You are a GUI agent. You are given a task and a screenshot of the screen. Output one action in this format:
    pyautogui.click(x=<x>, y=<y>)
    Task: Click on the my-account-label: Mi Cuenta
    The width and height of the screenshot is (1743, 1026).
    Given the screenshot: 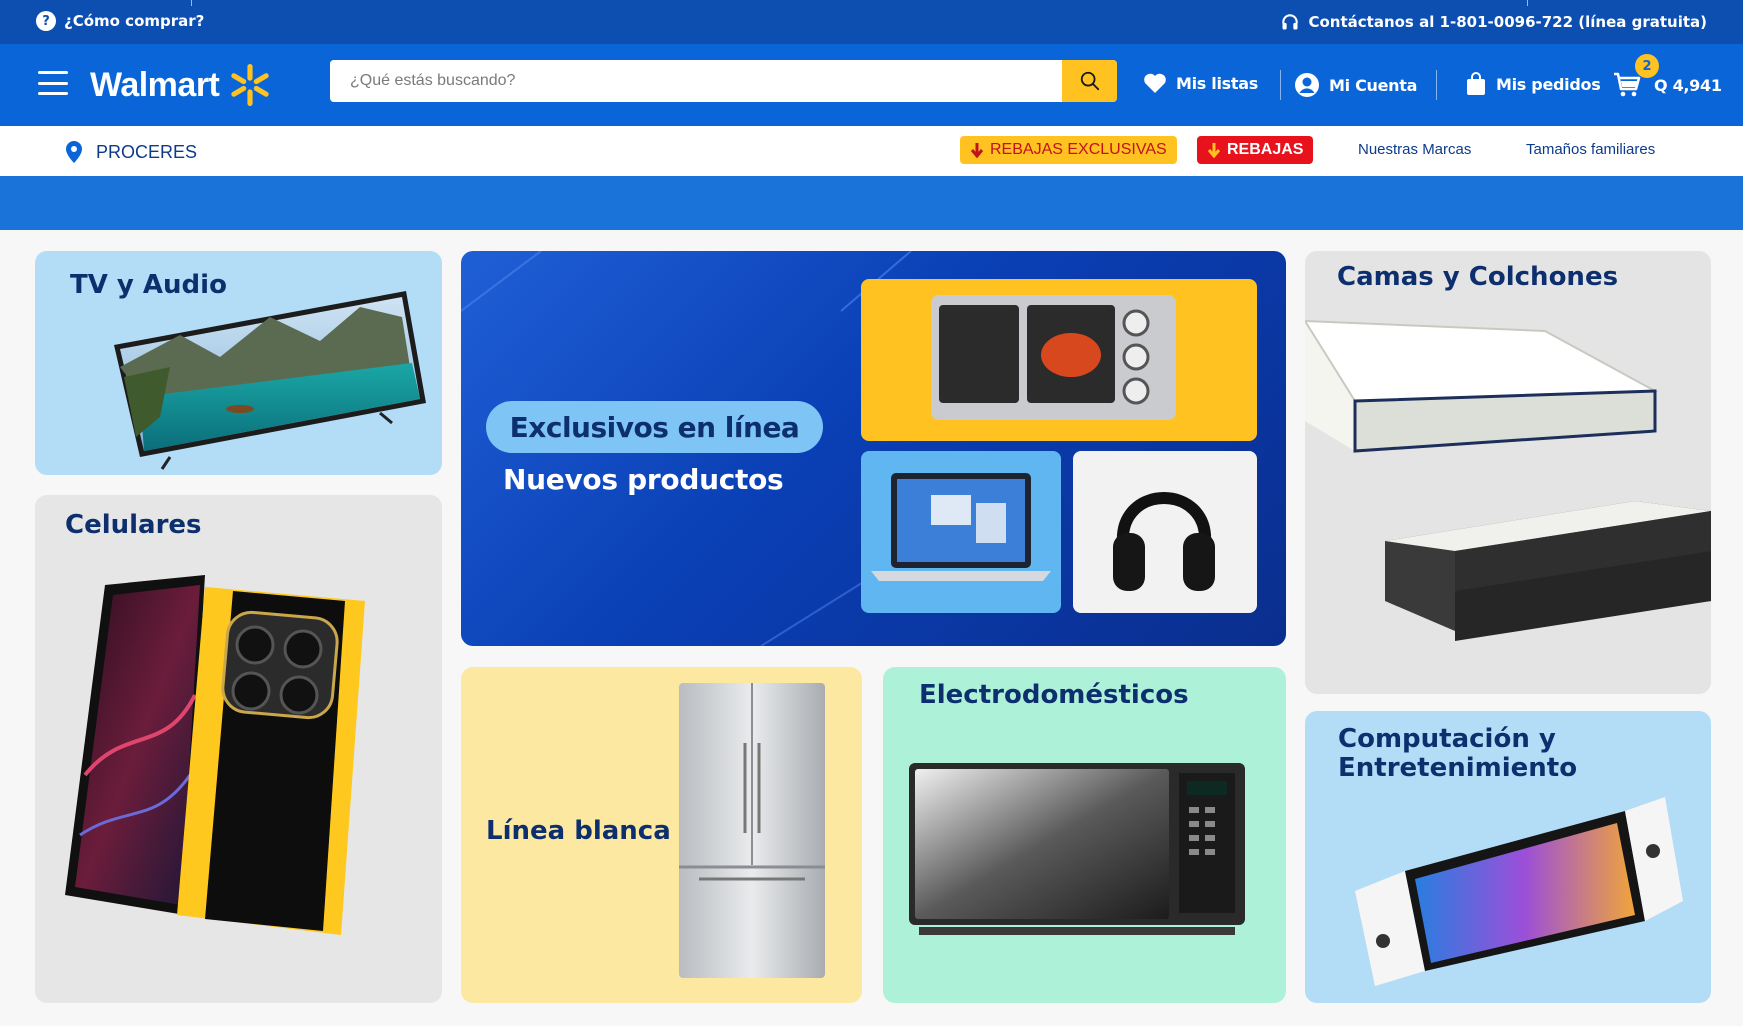 What is the action you would take?
    pyautogui.click(x=1373, y=85)
    